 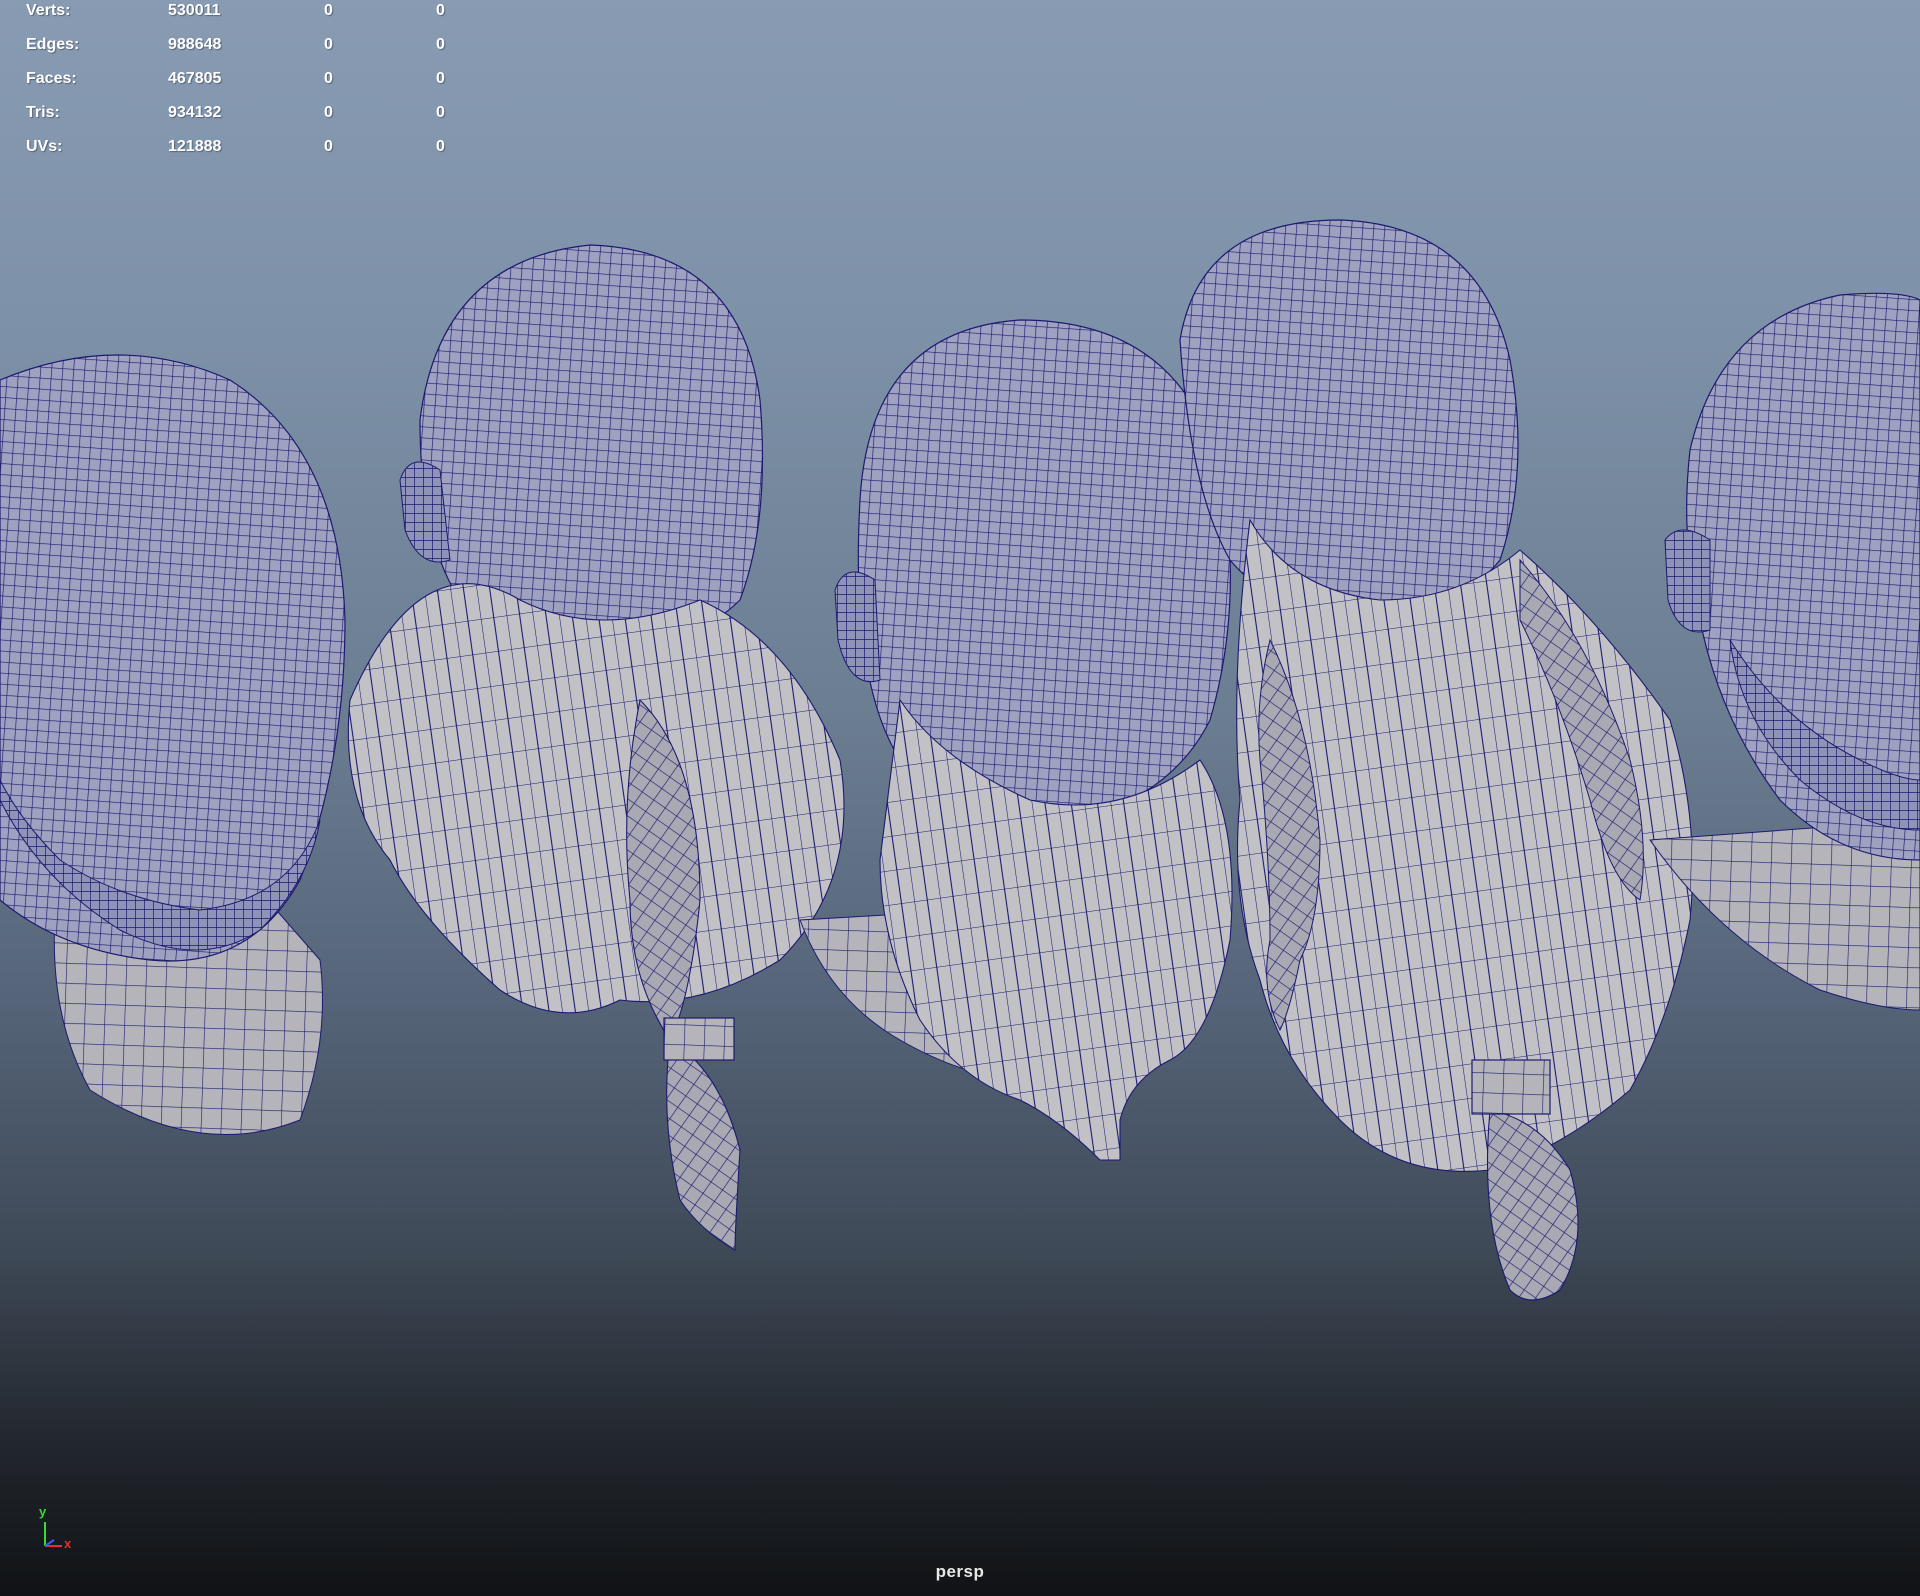 What do you see at coordinates (1533, 1205) in the screenshot?
I see `head-4-braid-tip` at bounding box center [1533, 1205].